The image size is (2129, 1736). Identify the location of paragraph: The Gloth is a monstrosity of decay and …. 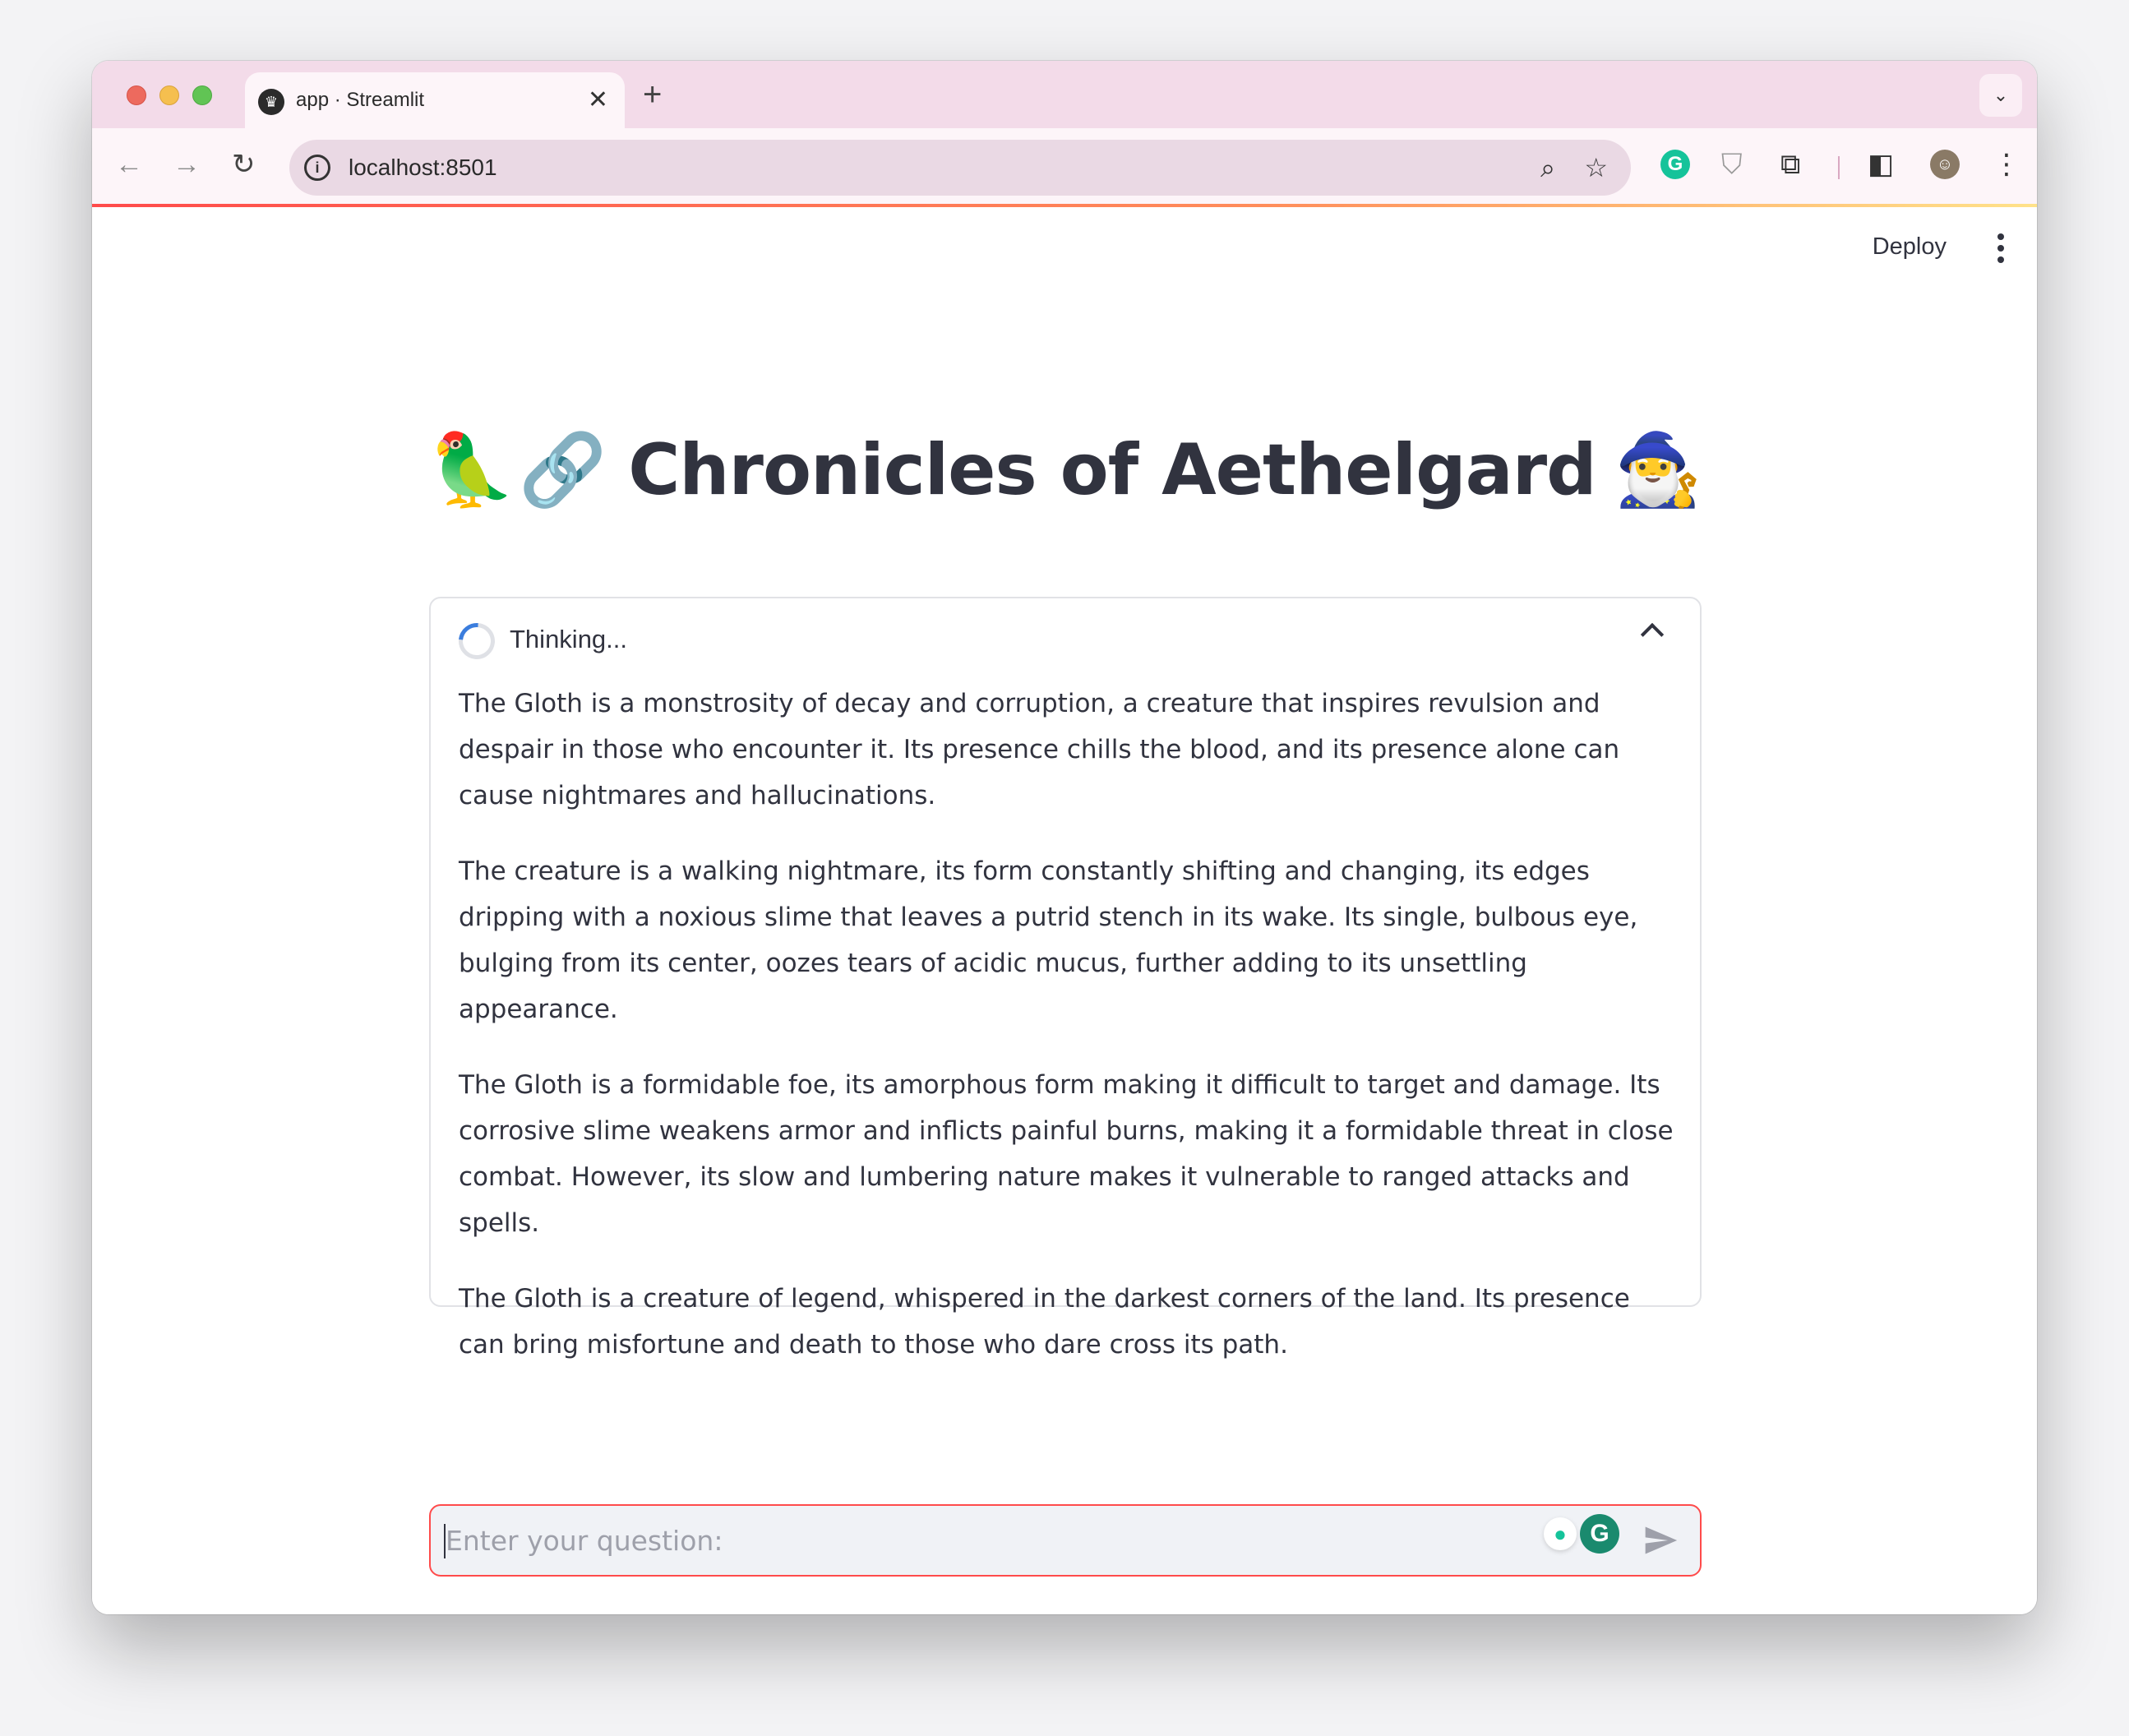
(1039, 749).